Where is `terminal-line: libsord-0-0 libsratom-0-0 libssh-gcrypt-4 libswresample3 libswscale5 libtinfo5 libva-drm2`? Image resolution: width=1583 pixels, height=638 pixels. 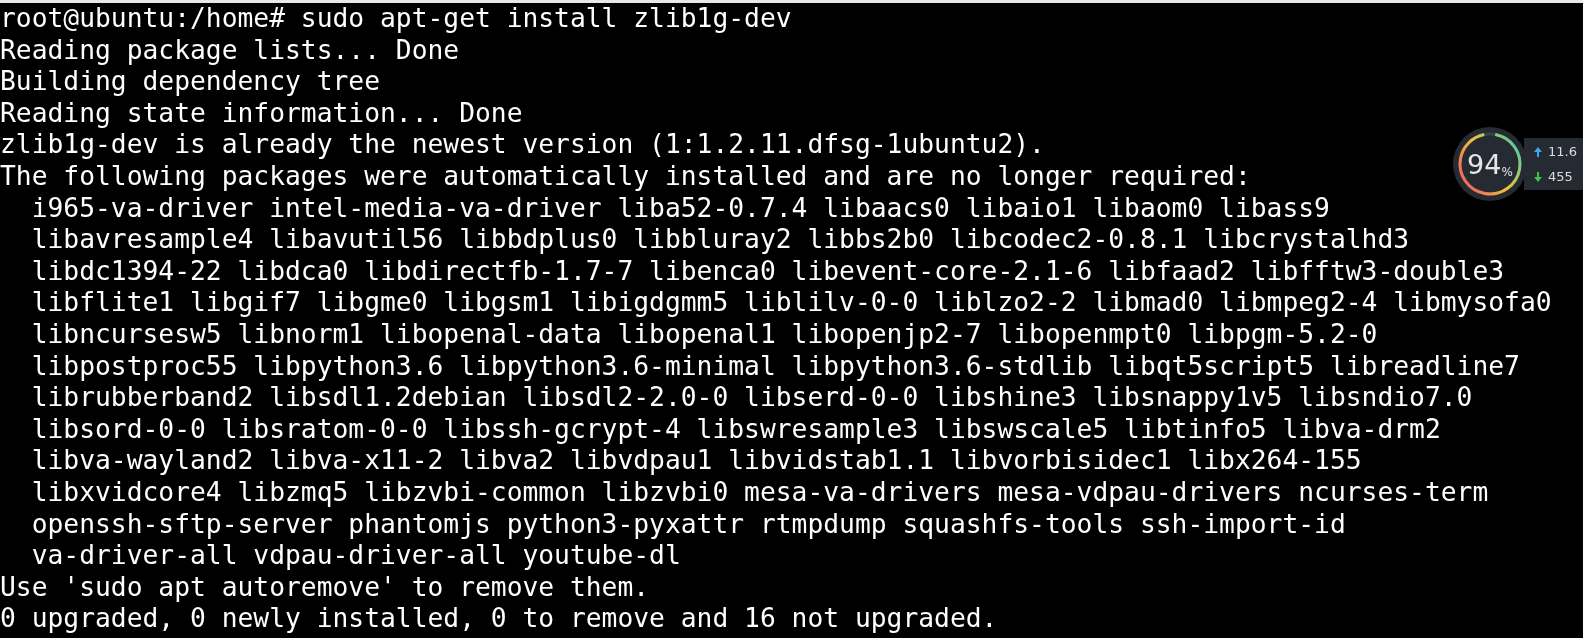 terminal-line: libsord-0-0 libsratom-0-0 libssh-gcrypt-4 libswresample3 libswscale5 libtinfo5 libva-drm2 is located at coordinates (735, 429).